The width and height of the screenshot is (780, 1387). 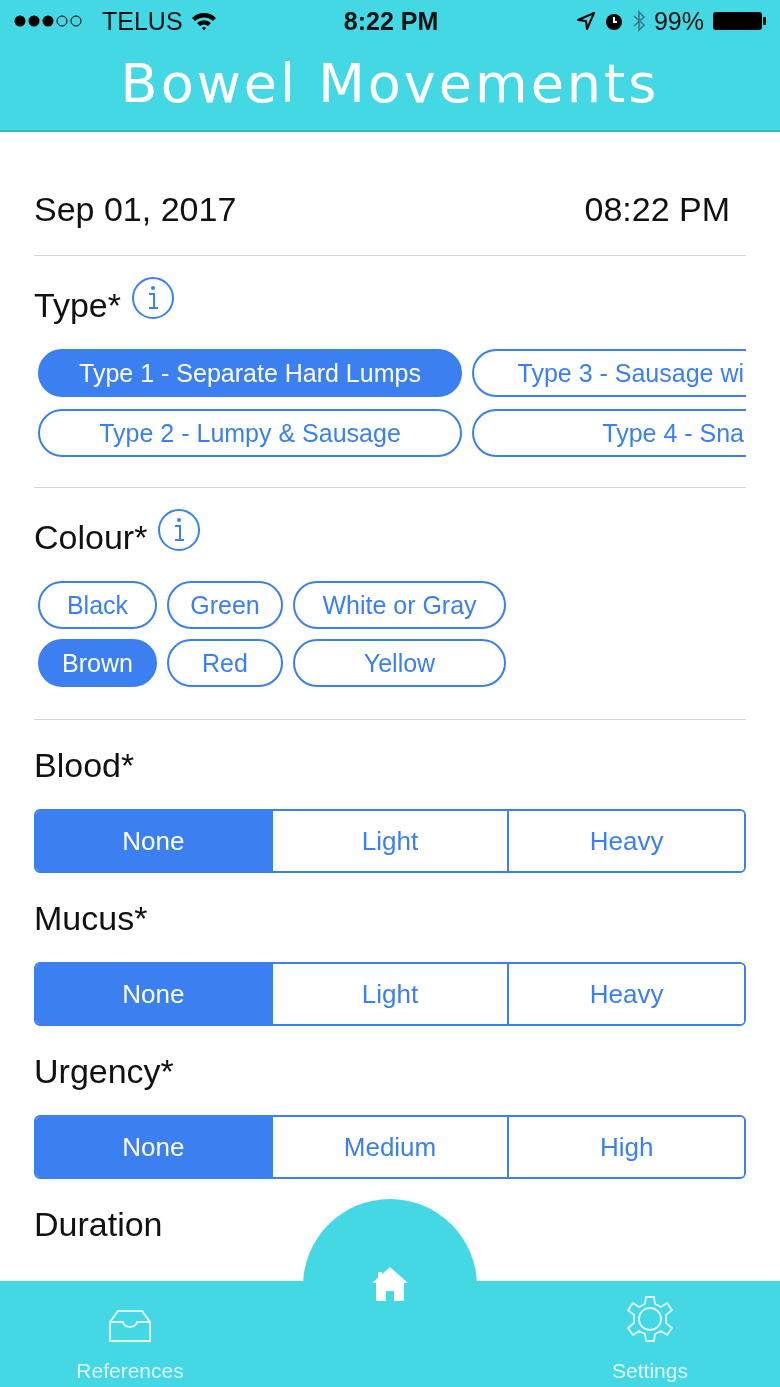 What do you see at coordinates (91, 537) in the screenshot?
I see `section-label: Colour*` at bounding box center [91, 537].